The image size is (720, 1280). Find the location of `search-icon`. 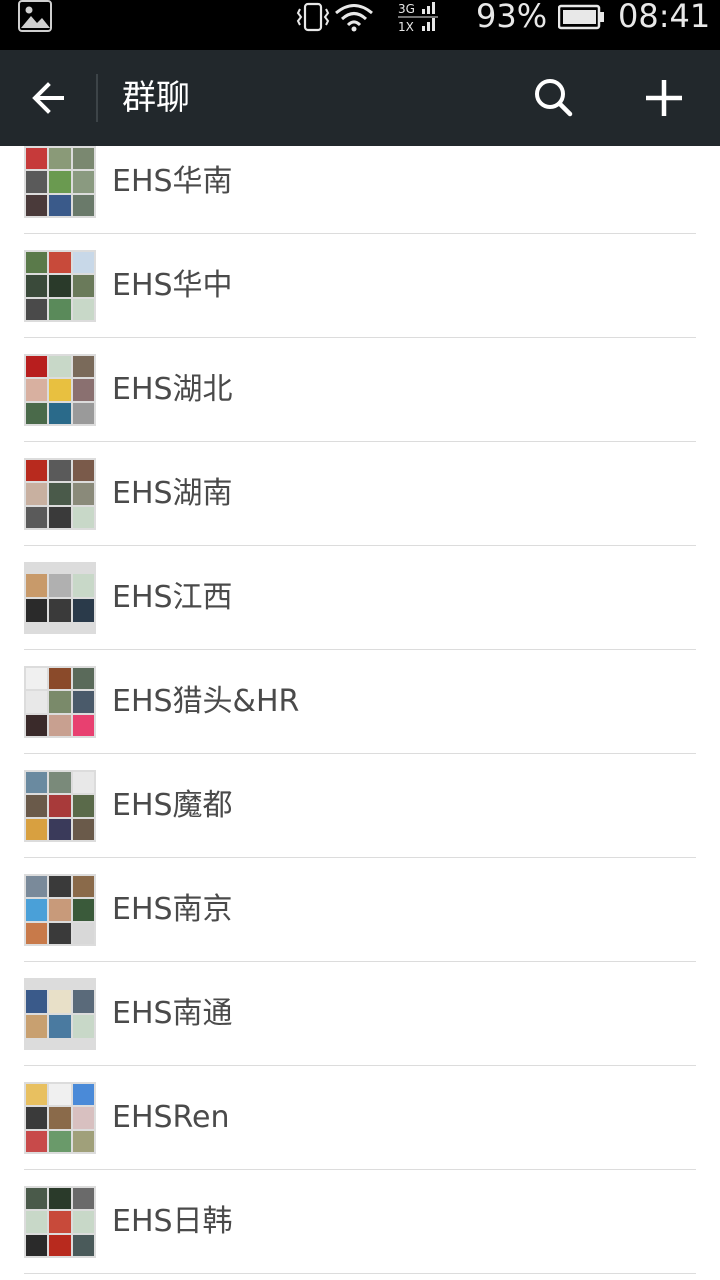

search-icon is located at coordinates (554, 98).